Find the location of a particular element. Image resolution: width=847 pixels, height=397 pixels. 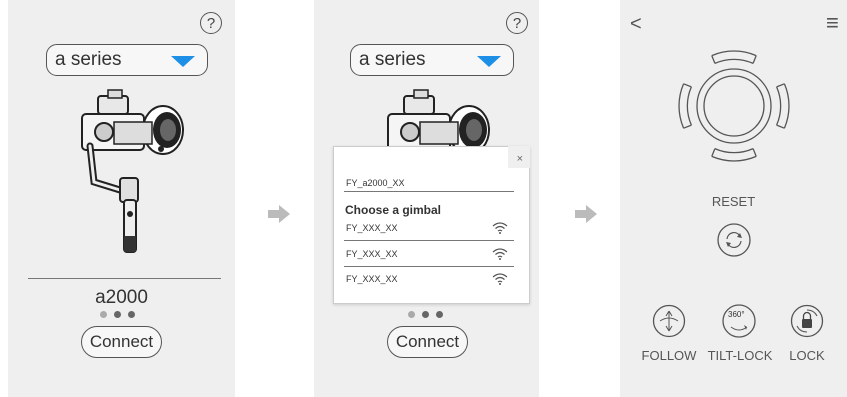

tilt-lock-icon is located at coordinates (739, 321).